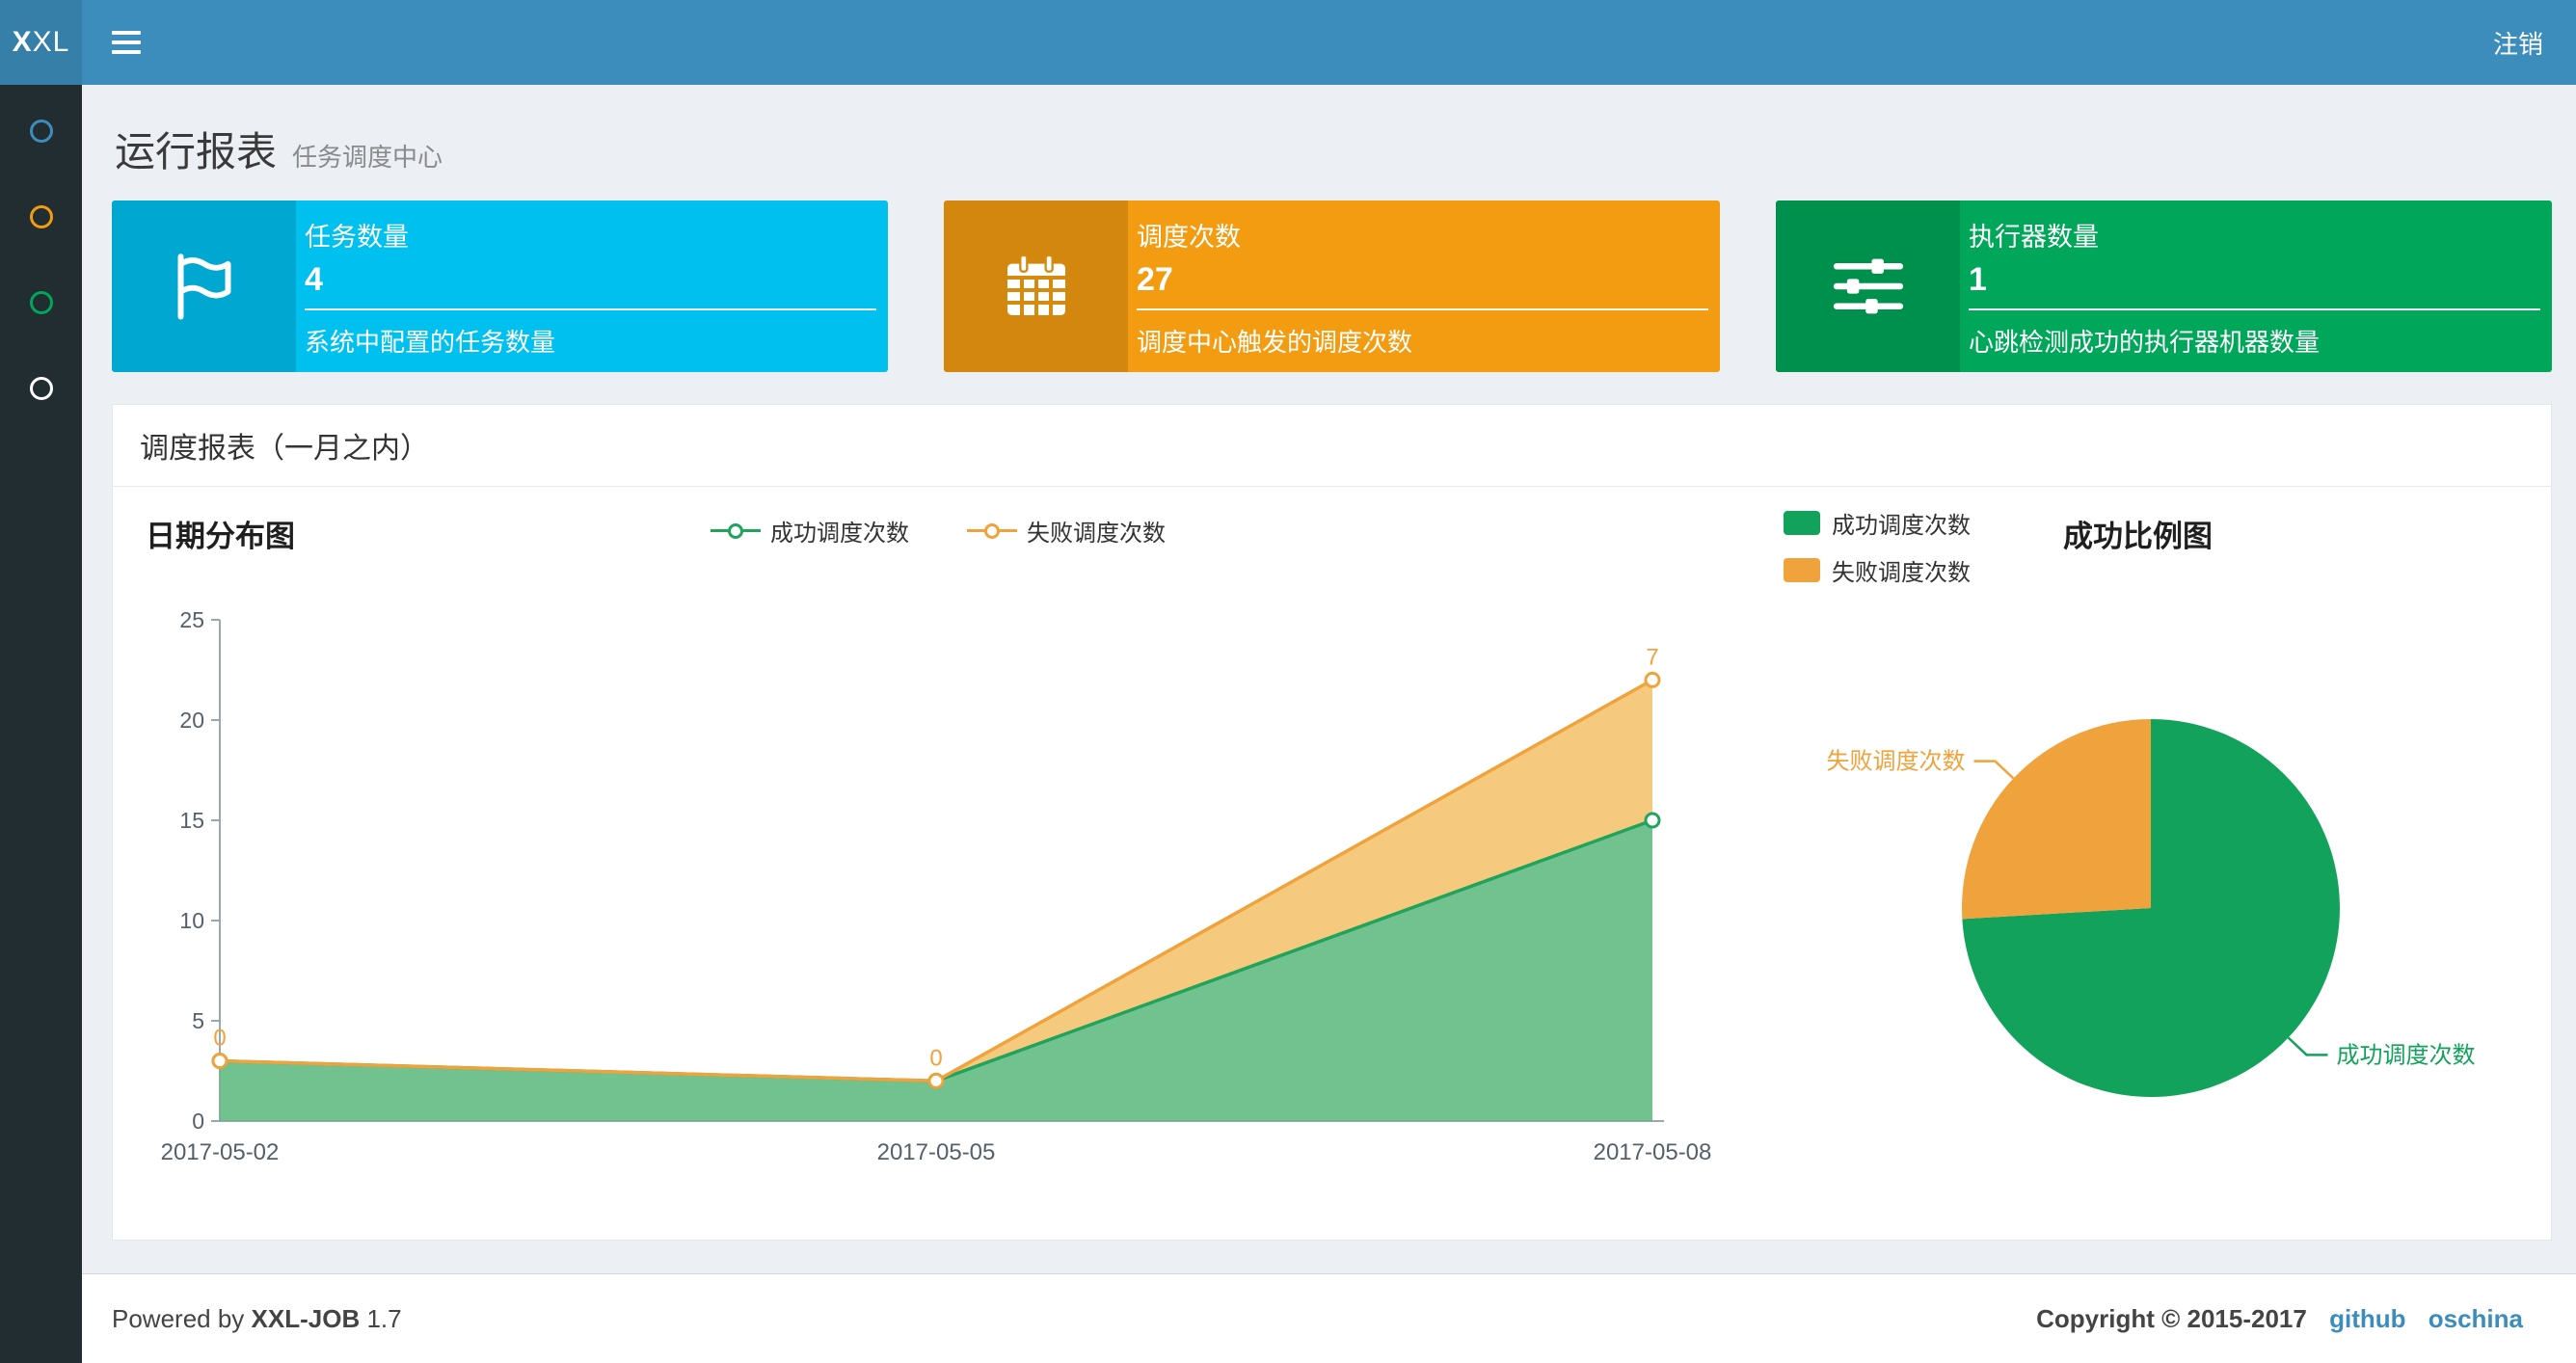 The width and height of the screenshot is (2576, 1363). I want to click on oschina-link: oschina, so click(2476, 1318).